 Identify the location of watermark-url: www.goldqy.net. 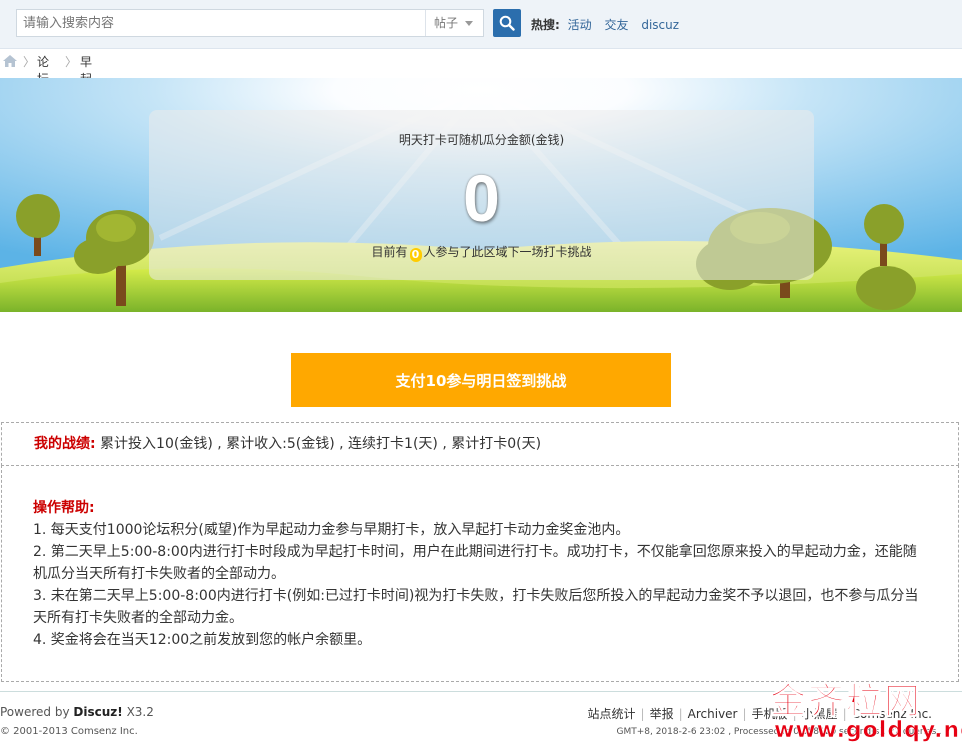
(868, 731).